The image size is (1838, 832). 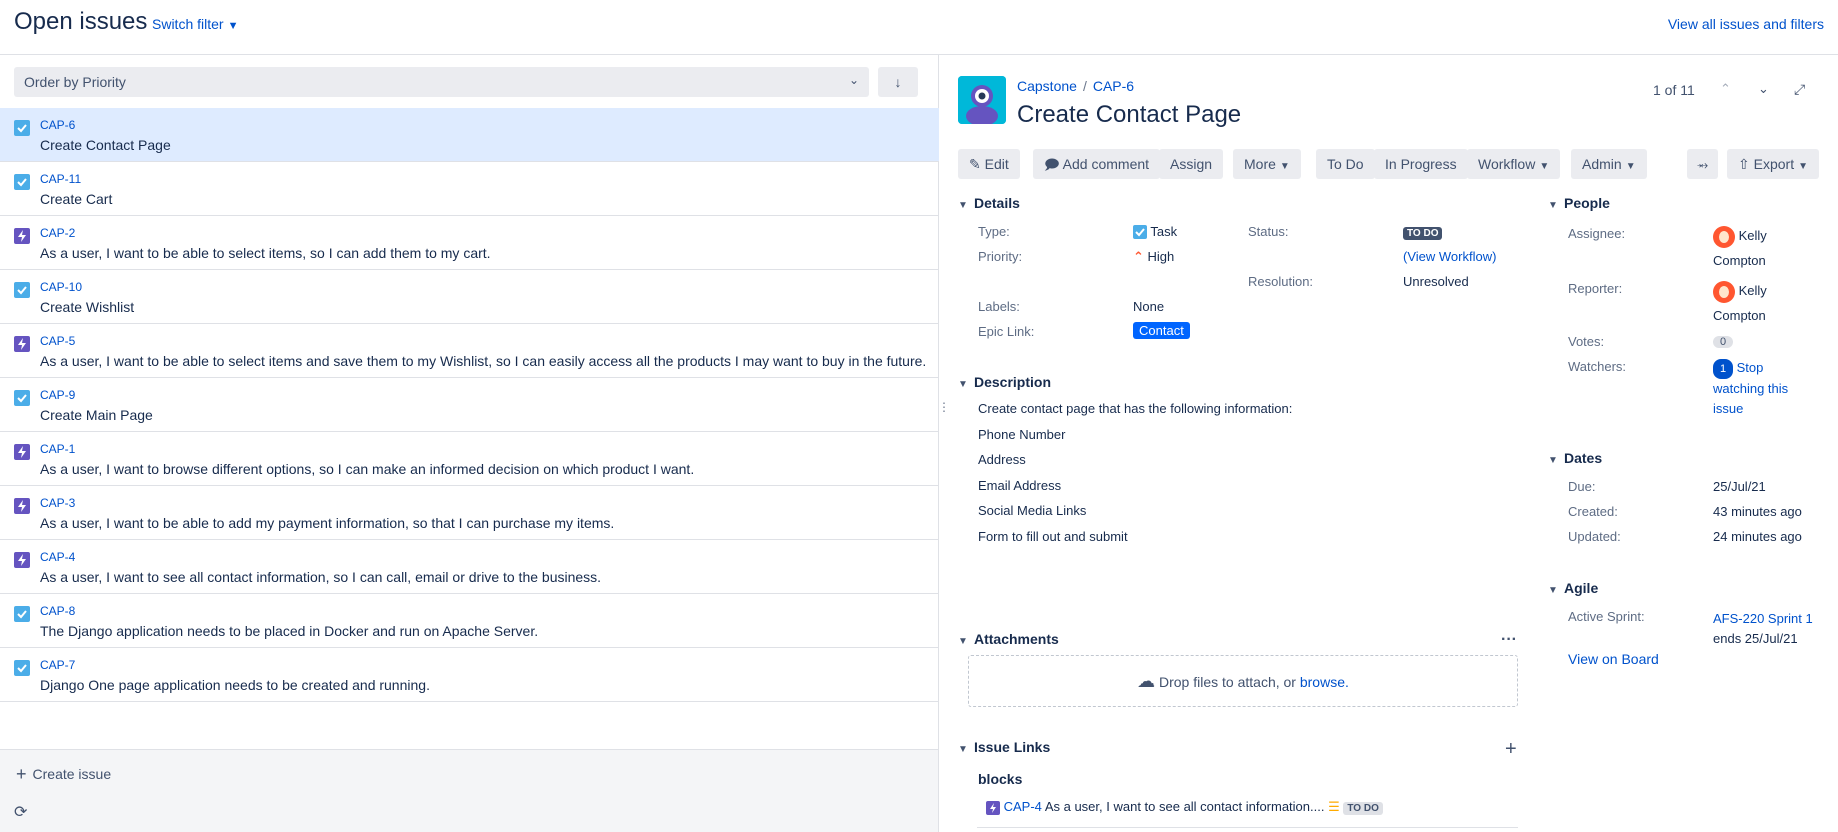 What do you see at coordinates (982, 100) in the screenshot?
I see `project-avatar` at bounding box center [982, 100].